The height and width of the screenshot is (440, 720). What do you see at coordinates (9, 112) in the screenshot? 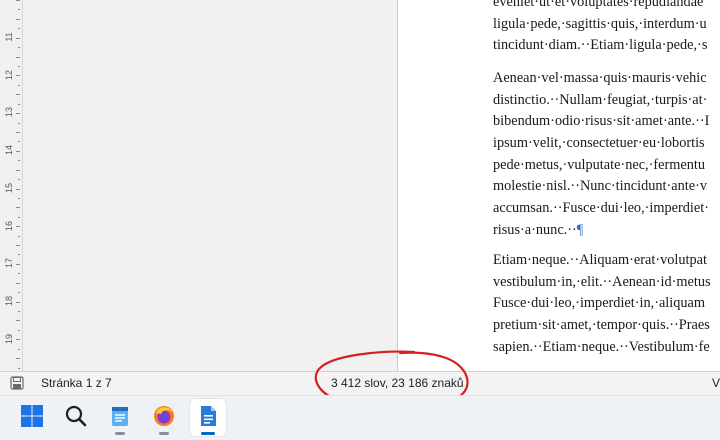
I see `ruler-number: 13` at bounding box center [9, 112].